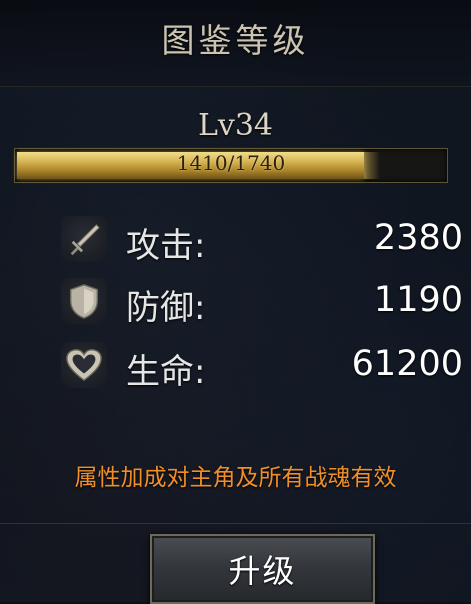 This screenshot has width=471, height=604. Describe the element at coordinates (235, 125) in the screenshot. I see `level-label: Lv34` at that location.